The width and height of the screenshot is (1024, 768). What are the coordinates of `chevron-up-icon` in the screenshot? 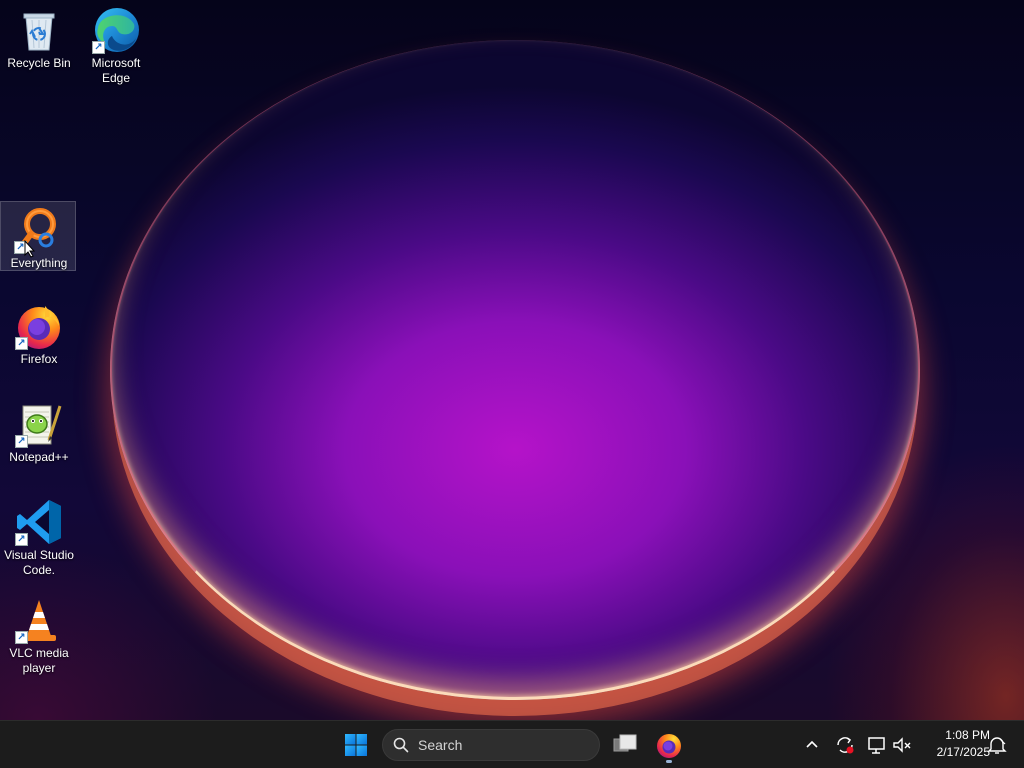 It's located at (812, 744).